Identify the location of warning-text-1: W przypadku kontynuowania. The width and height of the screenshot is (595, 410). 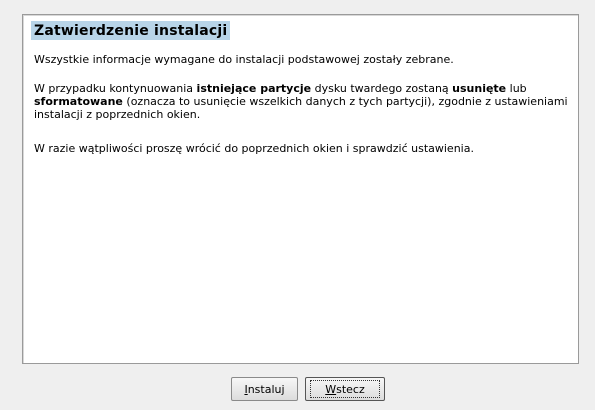
(115, 88).